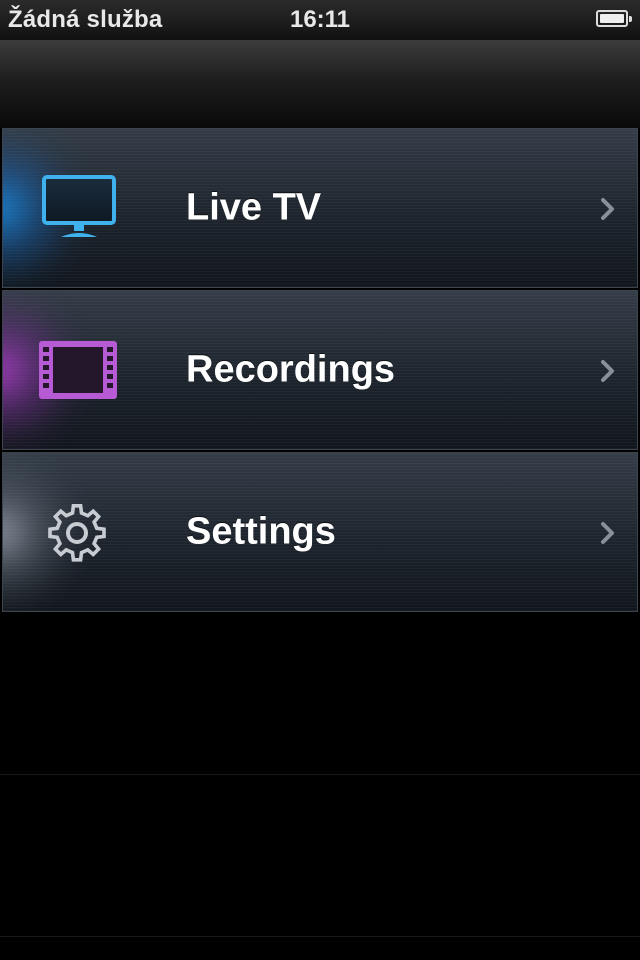 This screenshot has width=640, height=960. What do you see at coordinates (291, 369) in the screenshot?
I see `menu-item-label: Recordings` at bounding box center [291, 369].